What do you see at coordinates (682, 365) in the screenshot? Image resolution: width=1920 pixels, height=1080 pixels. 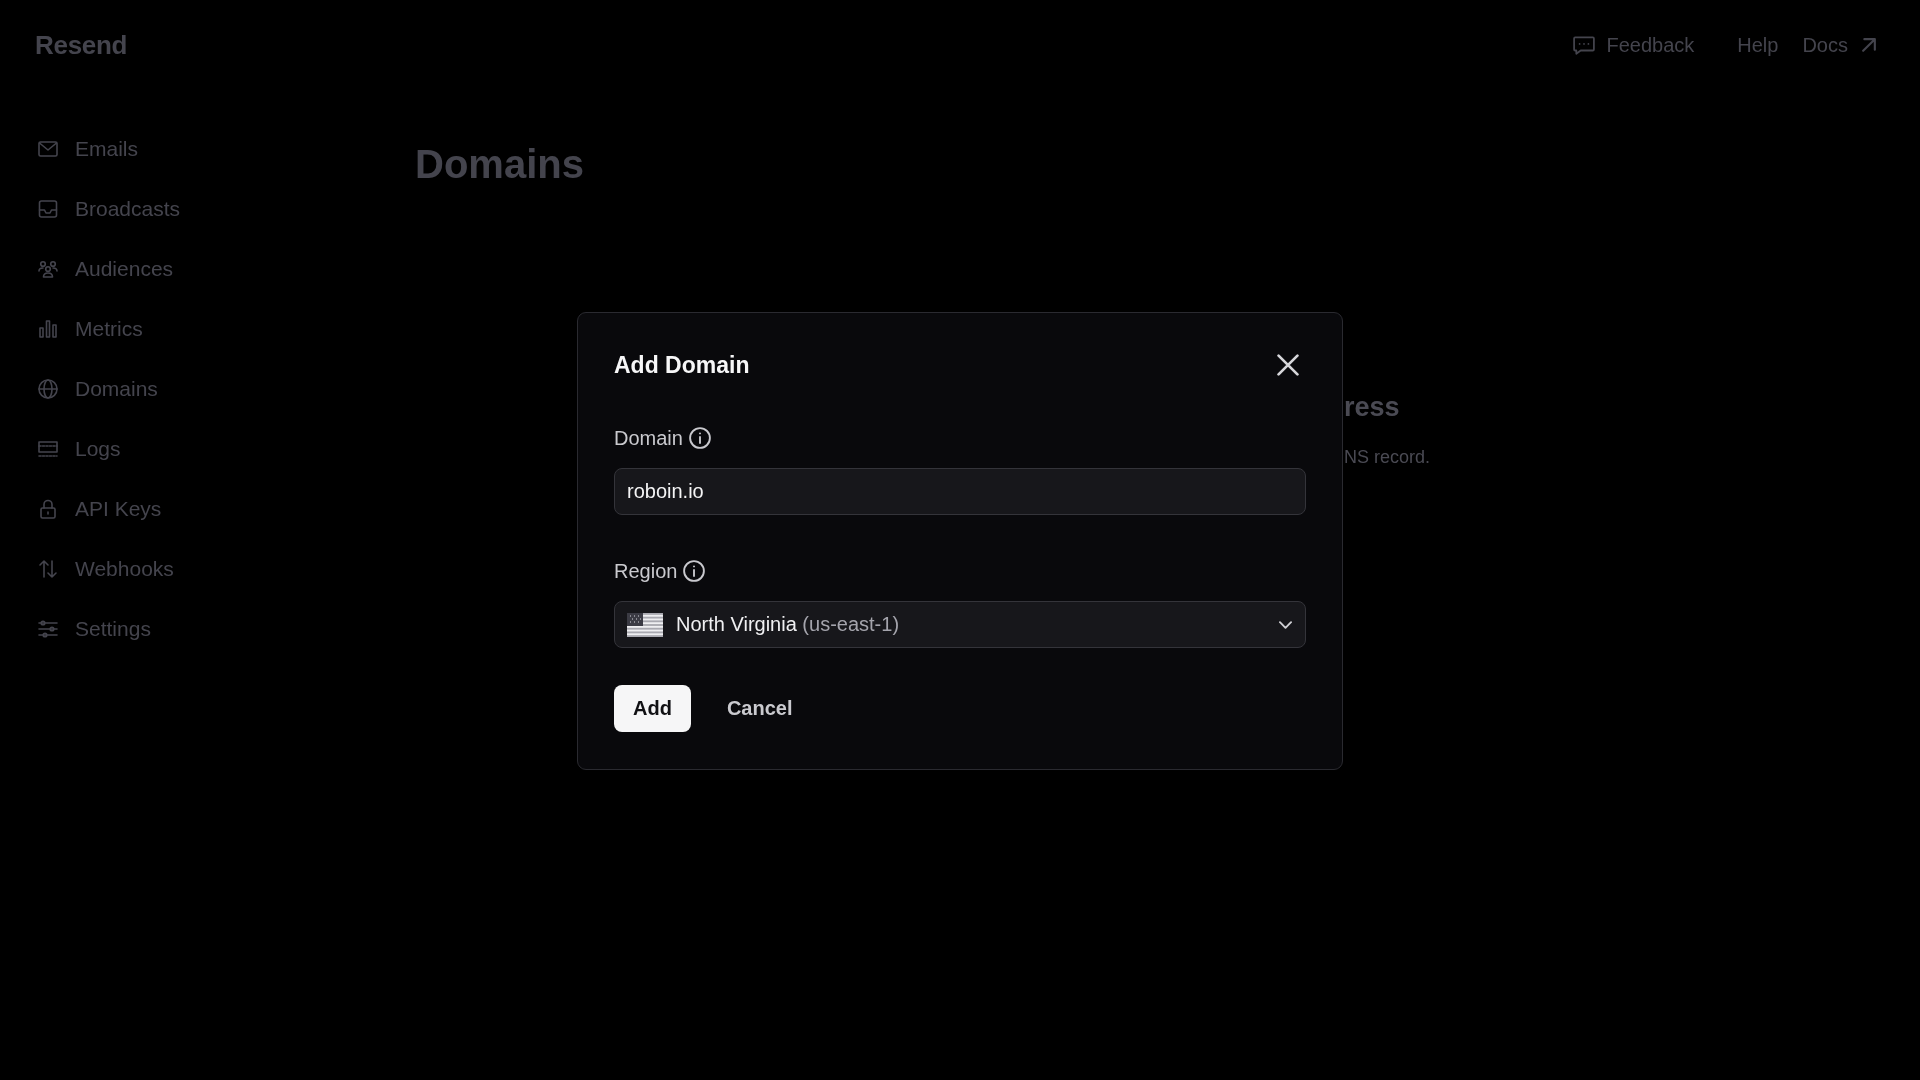 I see `dialog-title: Add Domain` at bounding box center [682, 365].